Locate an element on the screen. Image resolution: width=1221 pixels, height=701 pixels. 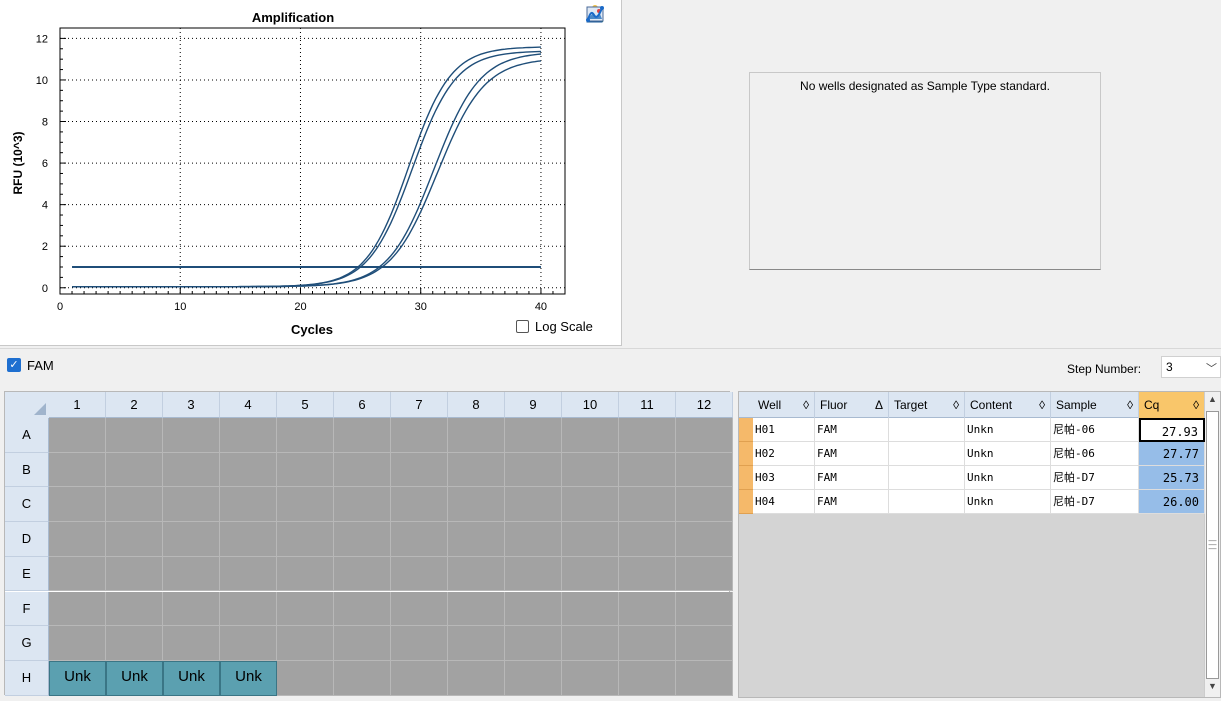
cell-cq: 27.93 is located at coordinates (1172, 430).